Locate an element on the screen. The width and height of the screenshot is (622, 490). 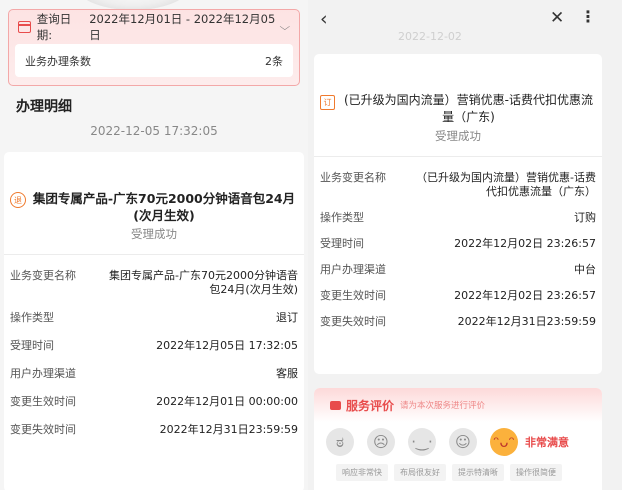
row-value: 退订 is located at coordinates (287, 317).